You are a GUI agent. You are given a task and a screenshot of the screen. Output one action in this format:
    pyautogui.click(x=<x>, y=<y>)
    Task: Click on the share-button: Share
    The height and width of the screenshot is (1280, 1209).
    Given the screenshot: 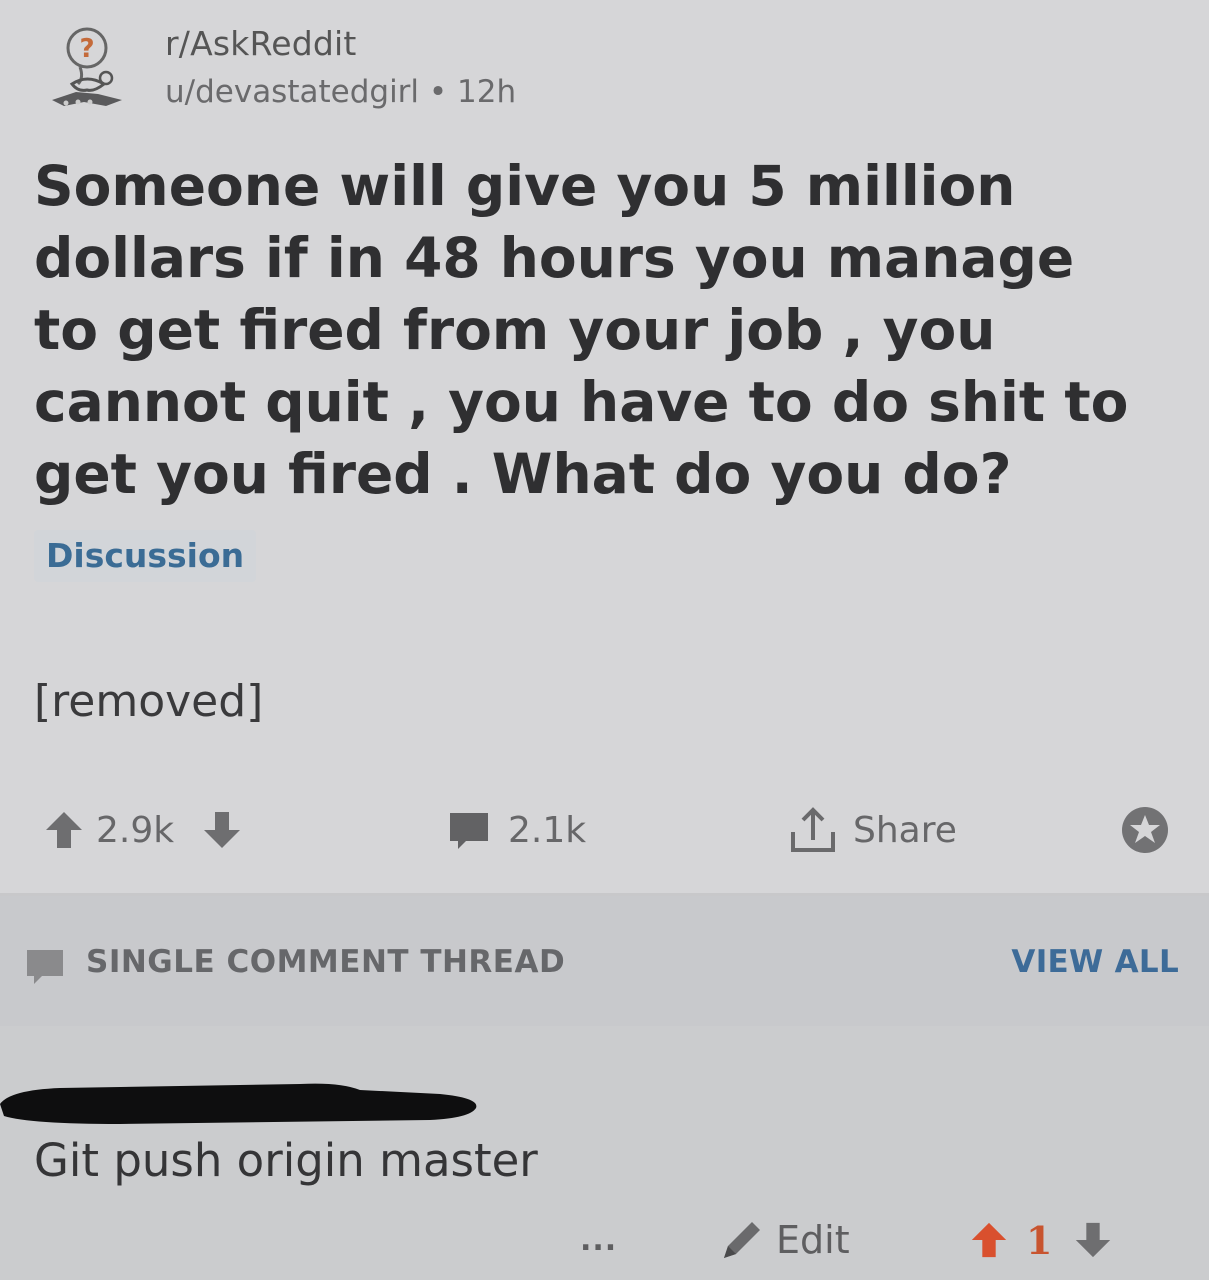 What is the action you would take?
    pyautogui.click(x=871, y=830)
    